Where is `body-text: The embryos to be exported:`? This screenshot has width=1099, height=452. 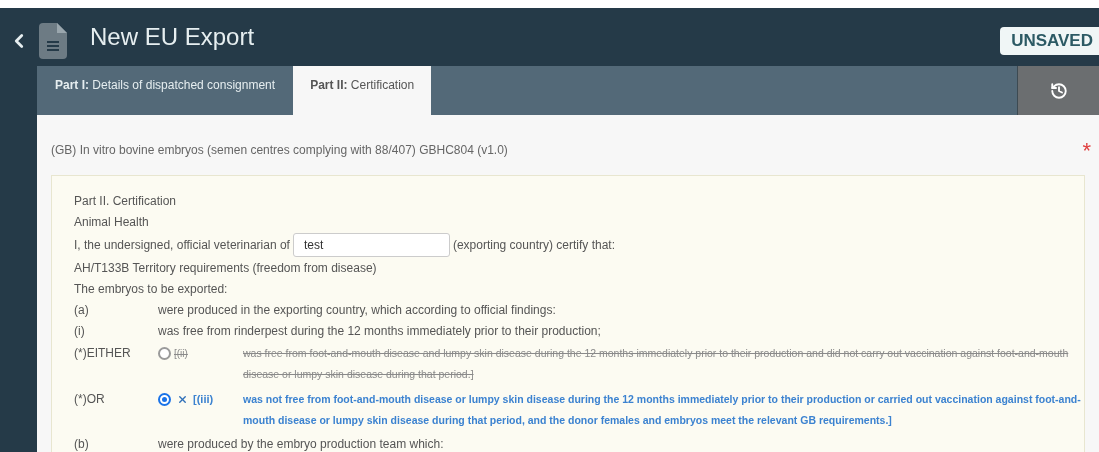
body-text: The embryos to be exported: is located at coordinates (151, 289).